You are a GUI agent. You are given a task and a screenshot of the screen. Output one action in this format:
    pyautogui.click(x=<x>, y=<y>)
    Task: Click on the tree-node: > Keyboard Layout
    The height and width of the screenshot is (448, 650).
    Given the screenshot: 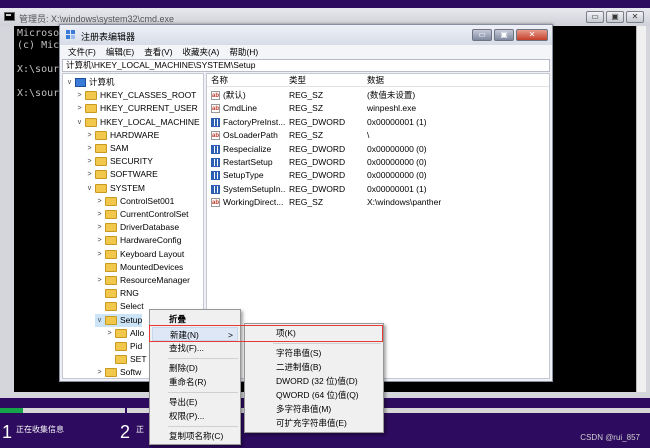 What is the action you would take?
    pyautogui.click(x=139, y=254)
    